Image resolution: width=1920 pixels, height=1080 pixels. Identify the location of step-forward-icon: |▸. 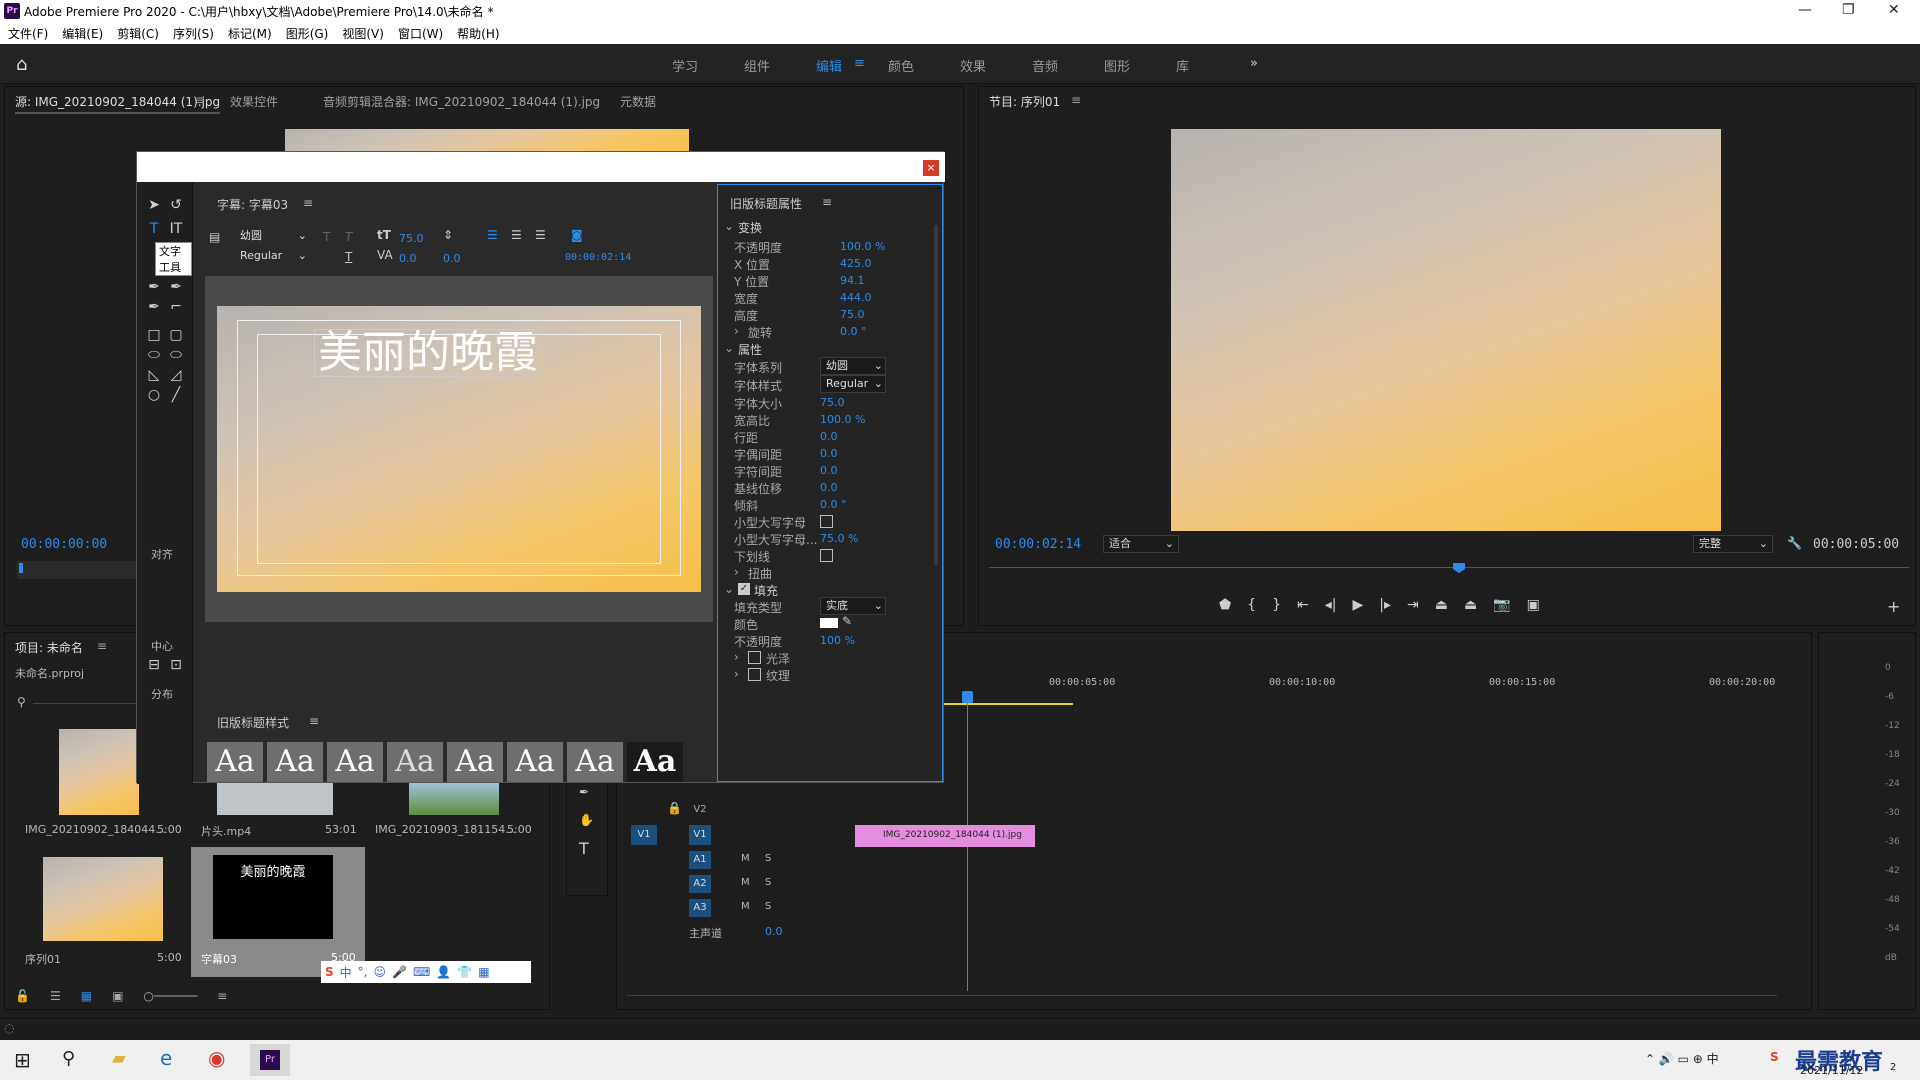
(1385, 607).